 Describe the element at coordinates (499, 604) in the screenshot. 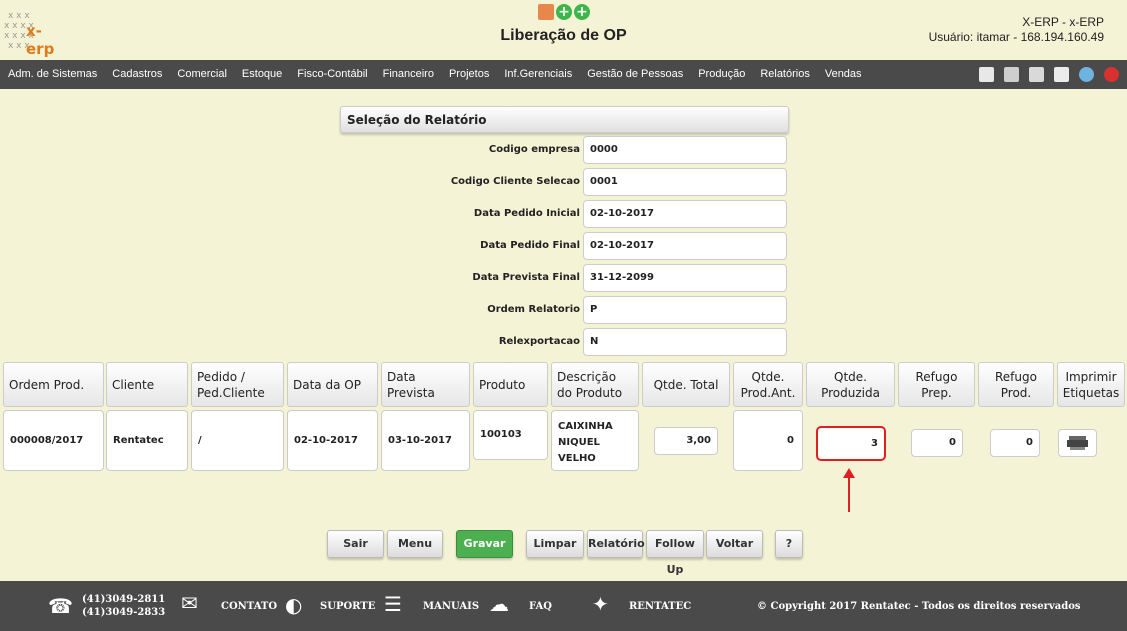

I see `faq-icon: ☁` at that location.